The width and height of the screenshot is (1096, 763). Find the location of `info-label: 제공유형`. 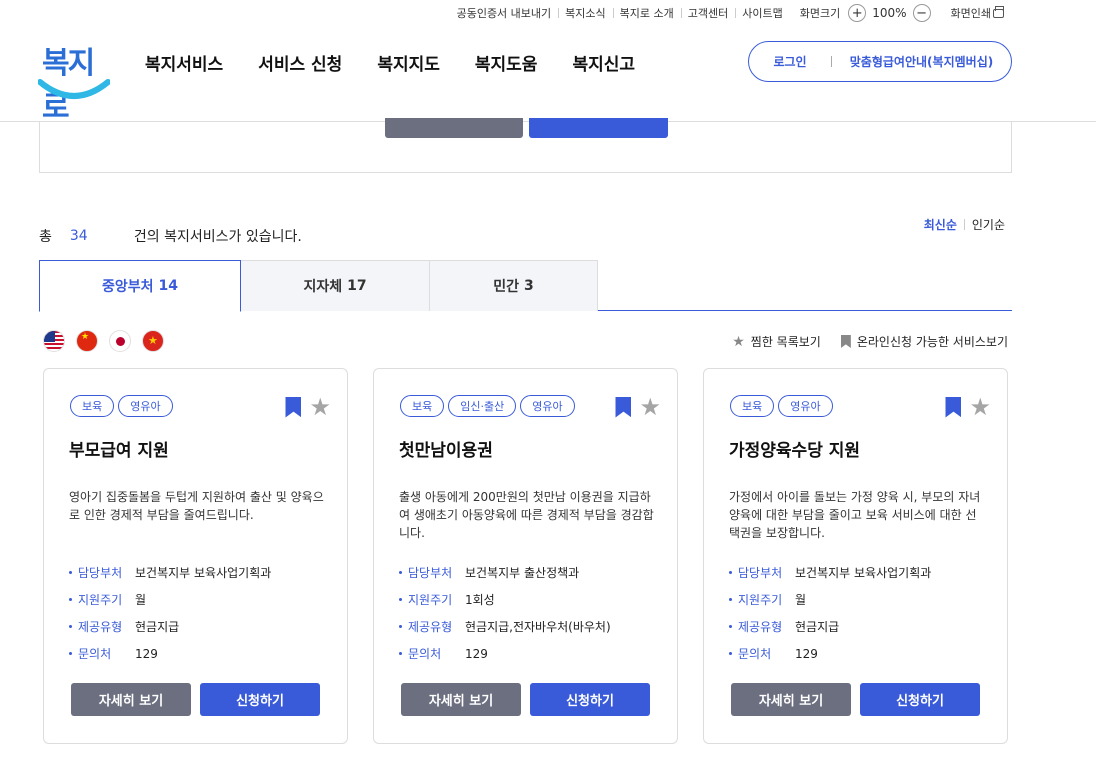

info-label: 제공유형 is located at coordinates (432, 626).